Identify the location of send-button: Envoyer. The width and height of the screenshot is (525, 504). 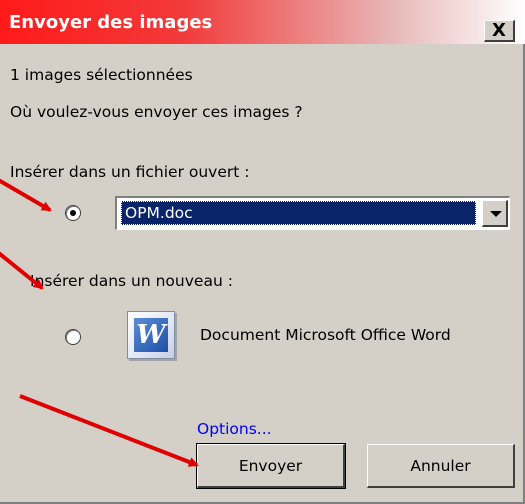
(271, 466).